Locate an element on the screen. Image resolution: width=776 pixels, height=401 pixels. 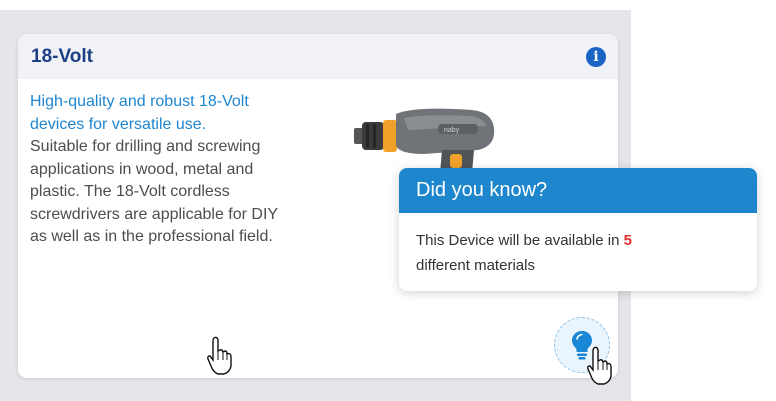
card-header: 18-Volt i is located at coordinates (318, 56).